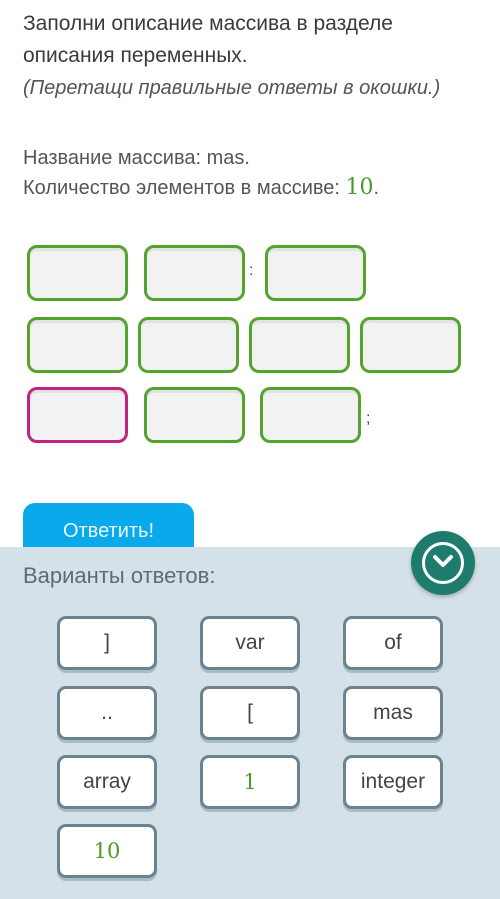 This screenshot has height=899, width=500. What do you see at coordinates (107, 851) in the screenshot?
I see `option-10: 10` at bounding box center [107, 851].